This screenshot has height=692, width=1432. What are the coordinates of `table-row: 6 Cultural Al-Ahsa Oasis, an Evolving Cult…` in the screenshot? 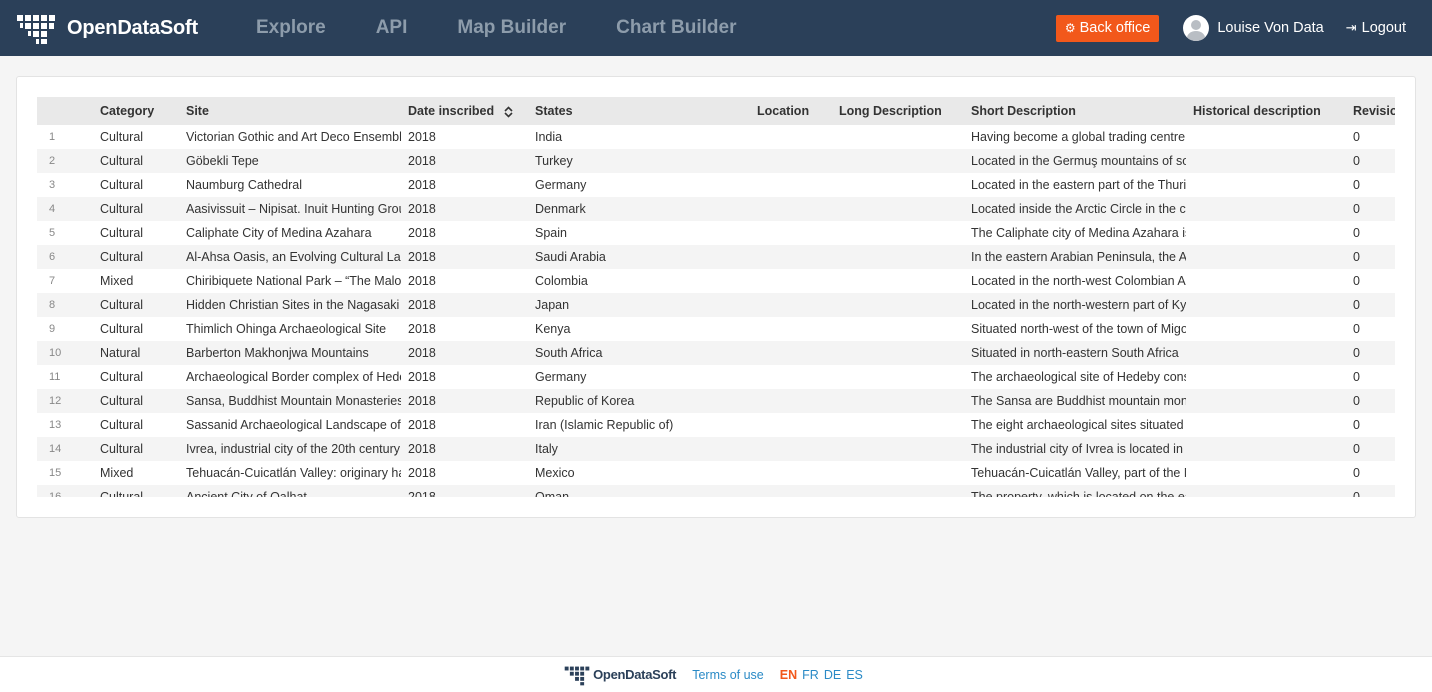 It's located at (716, 257).